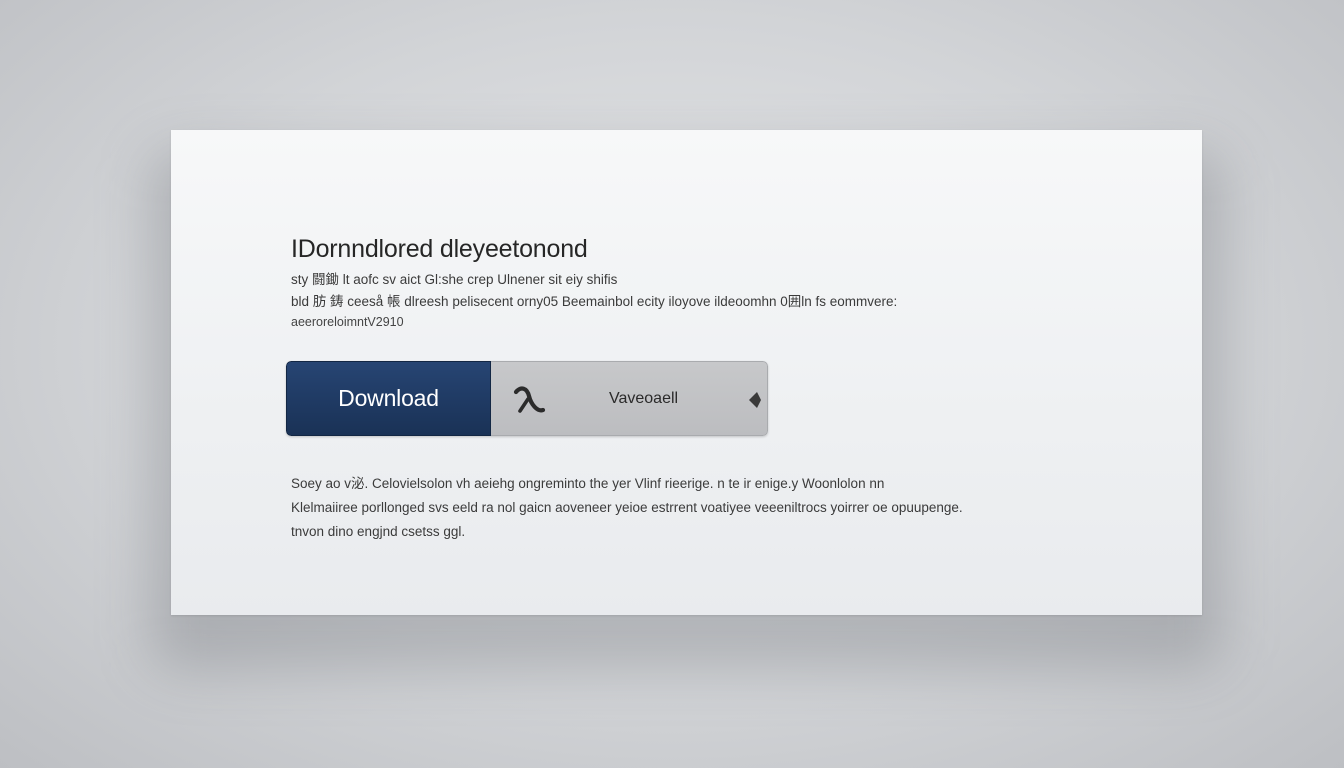  I want to click on secondary-option-button: Vaveoaell, so click(629, 398).